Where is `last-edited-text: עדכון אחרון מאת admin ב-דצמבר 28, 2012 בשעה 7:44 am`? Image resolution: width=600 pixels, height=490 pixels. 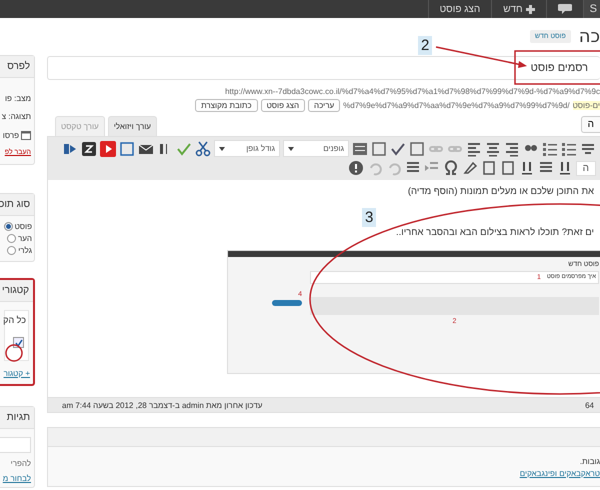 last-edited-text: עדכון אחרון מאת admin ב-דצמבר 28, 2012 בשעה 7:44 am is located at coordinates (162, 405).